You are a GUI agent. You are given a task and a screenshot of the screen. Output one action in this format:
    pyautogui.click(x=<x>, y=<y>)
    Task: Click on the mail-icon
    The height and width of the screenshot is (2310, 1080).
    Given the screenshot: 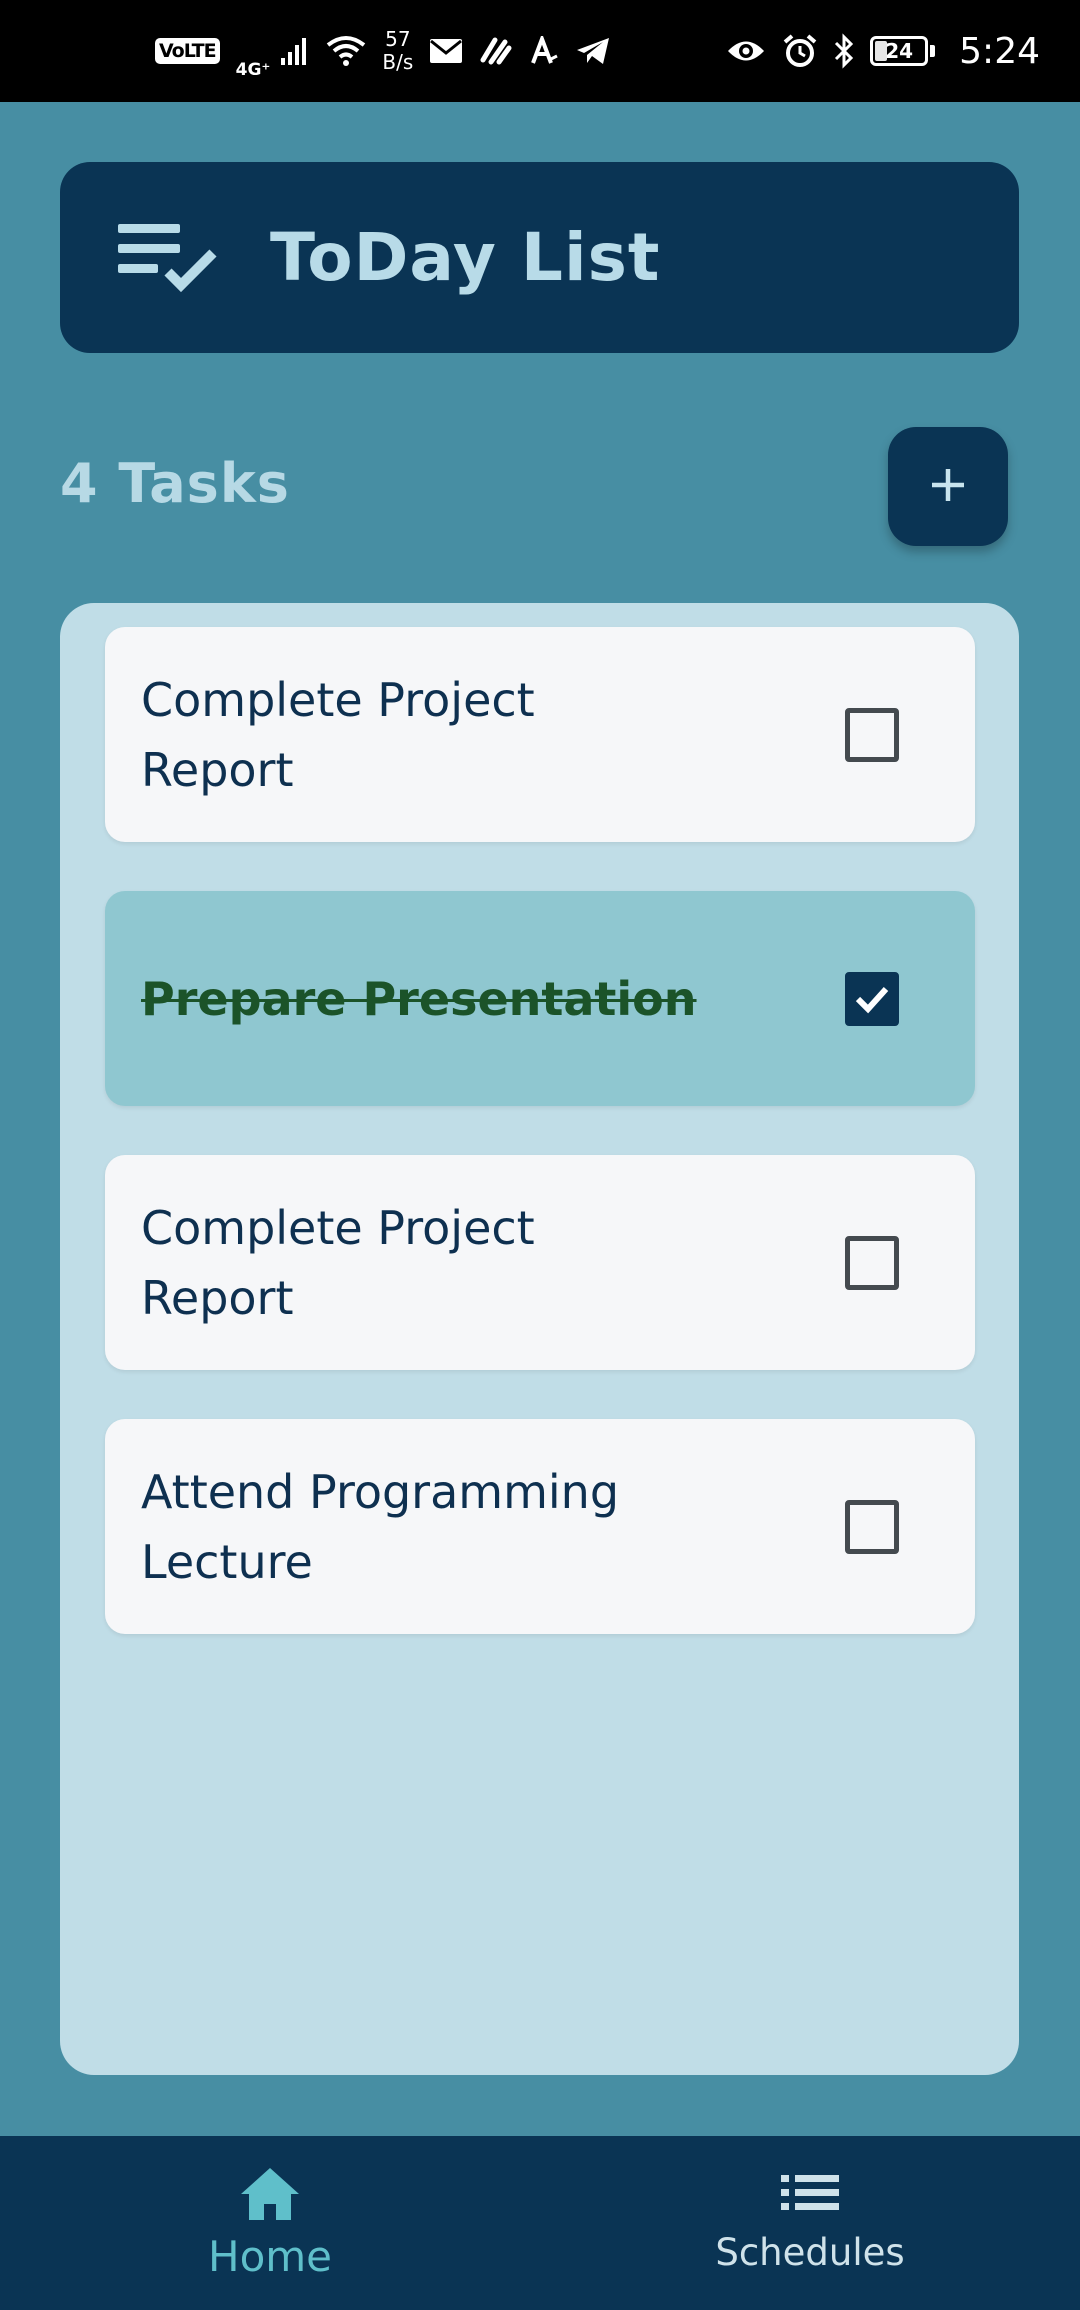 What is the action you would take?
    pyautogui.click(x=446, y=51)
    